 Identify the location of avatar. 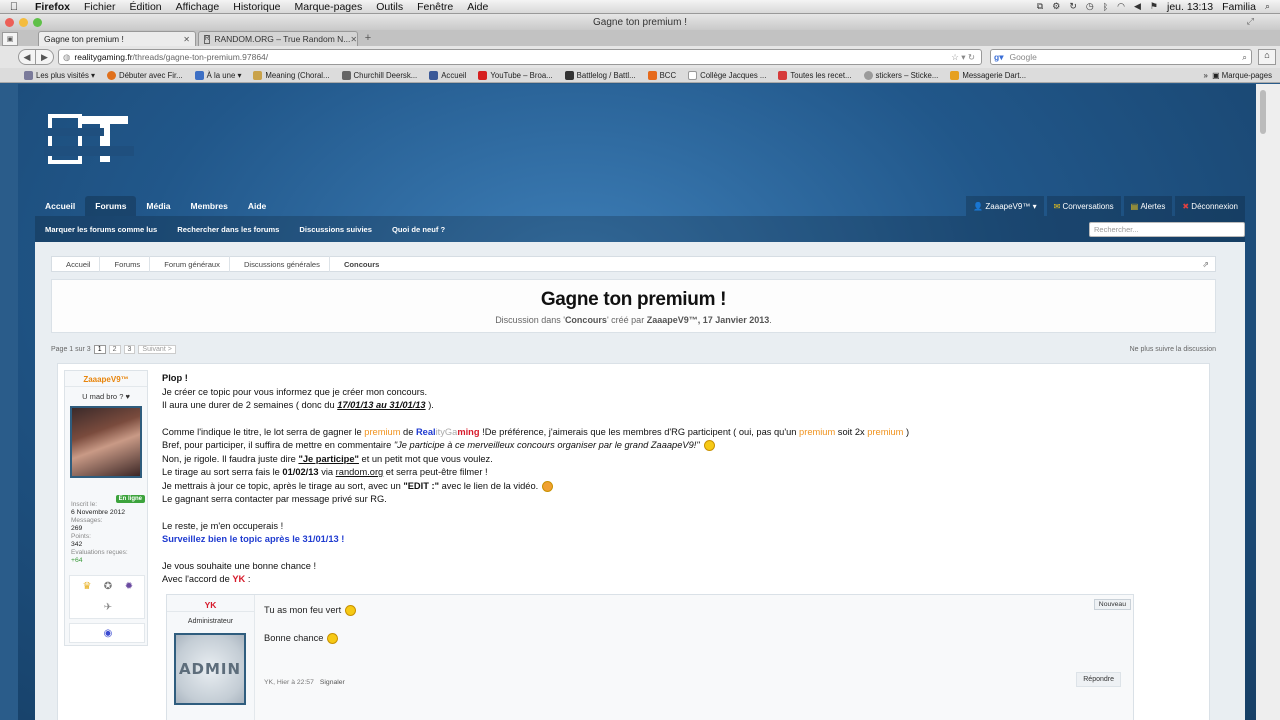
(106, 442).